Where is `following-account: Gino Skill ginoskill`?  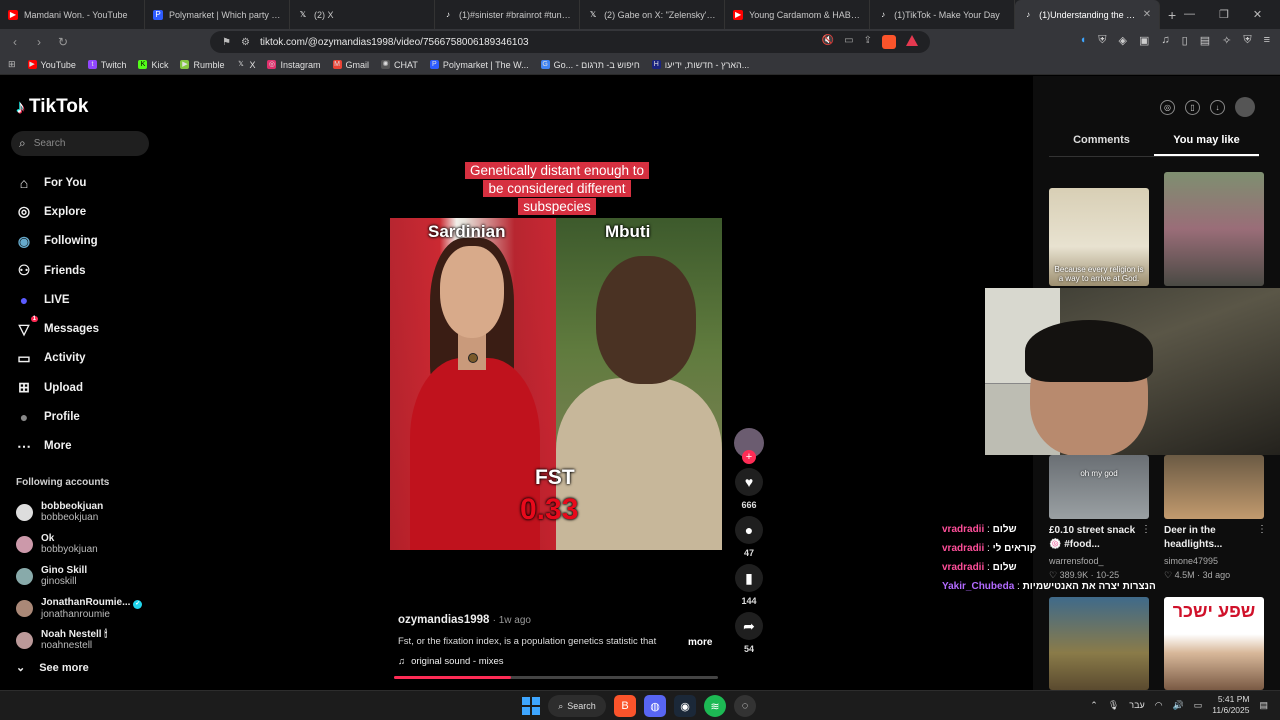 following-account: Gino Skill ginoskill is located at coordinates (79, 576).